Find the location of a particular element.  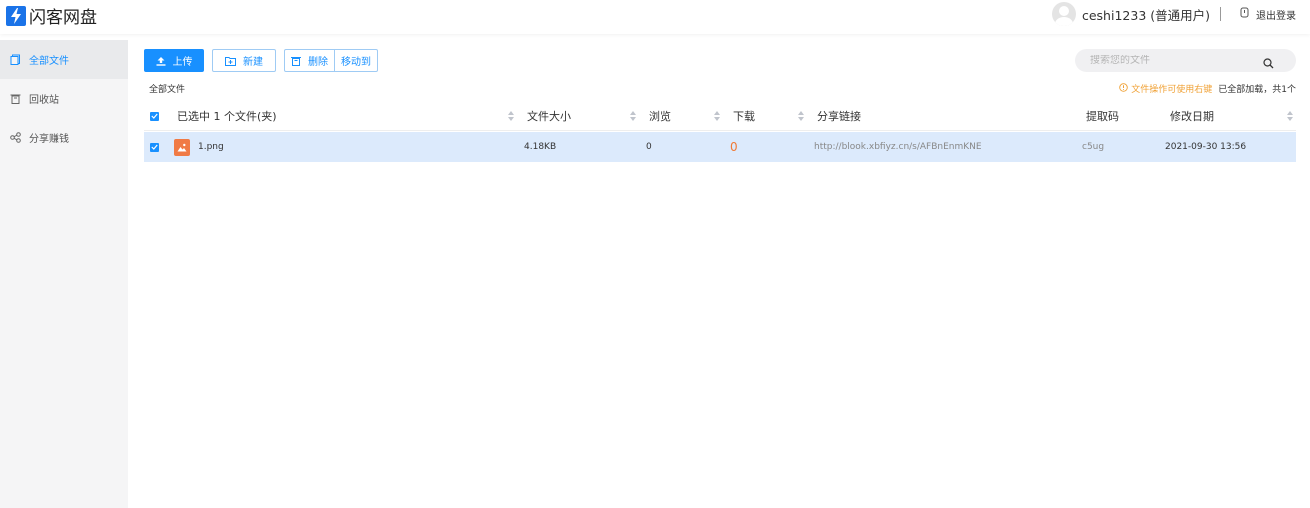

column-header-downloads: 下载 is located at coordinates (744, 116).